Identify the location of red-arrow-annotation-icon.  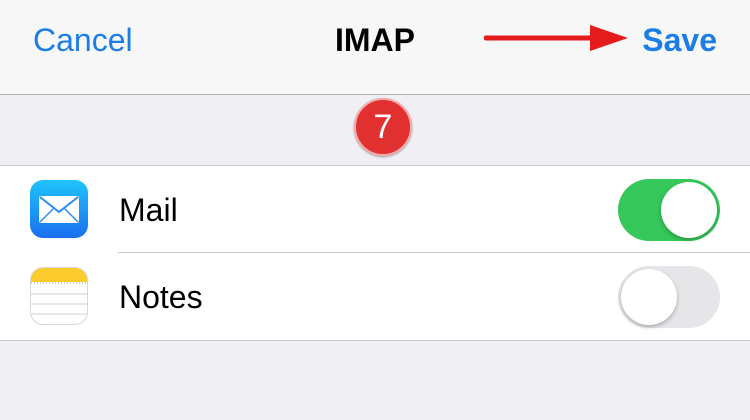
(556, 38).